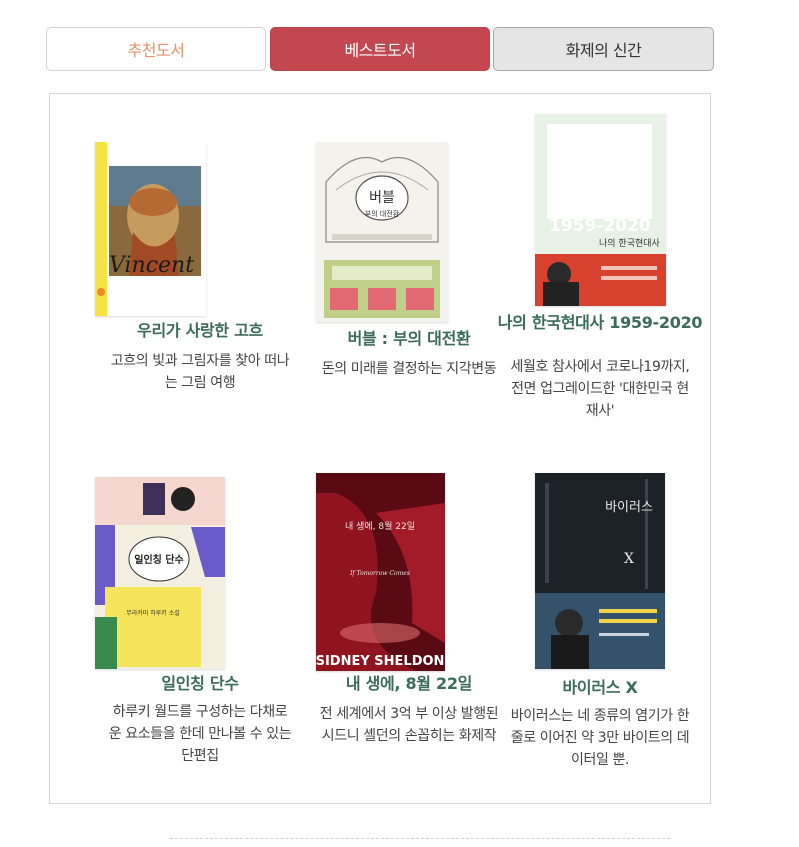 This screenshot has height=847, width=799. I want to click on svg-text: 무라카미 하루키 소설, so click(153, 613).